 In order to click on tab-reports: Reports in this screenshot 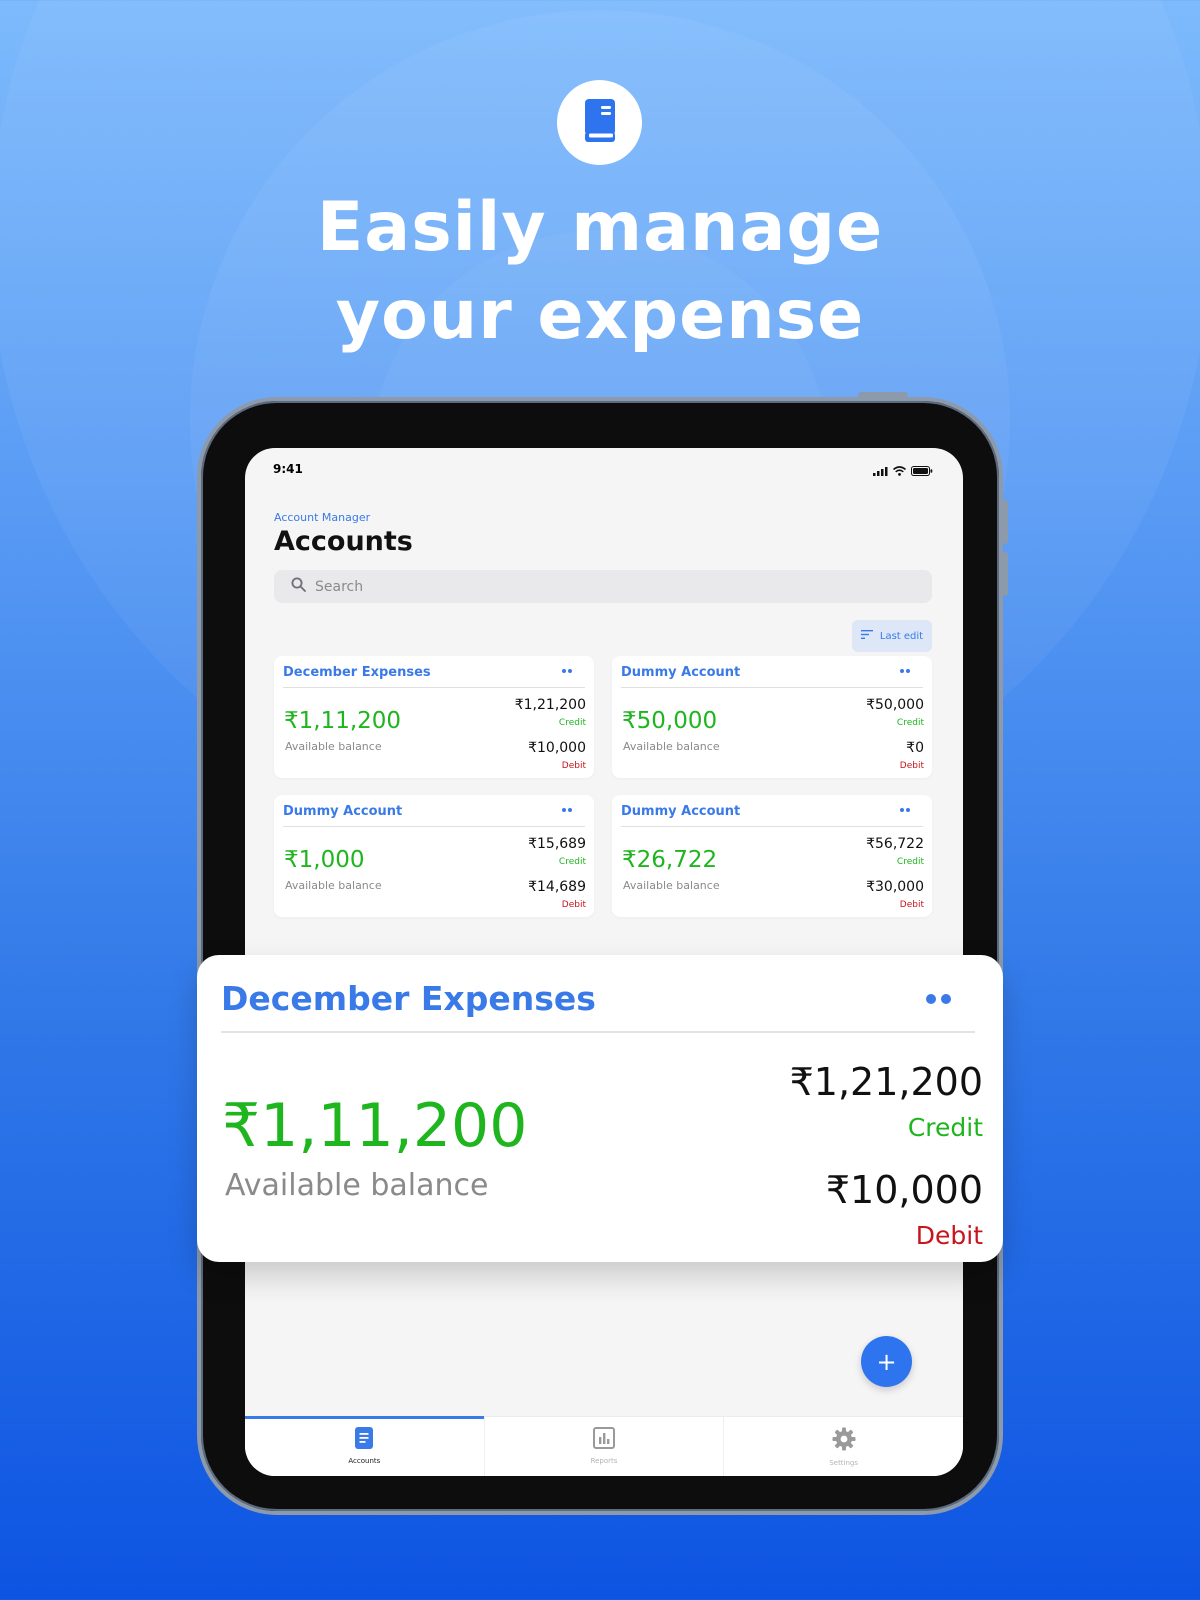, I will do `click(605, 1446)`.